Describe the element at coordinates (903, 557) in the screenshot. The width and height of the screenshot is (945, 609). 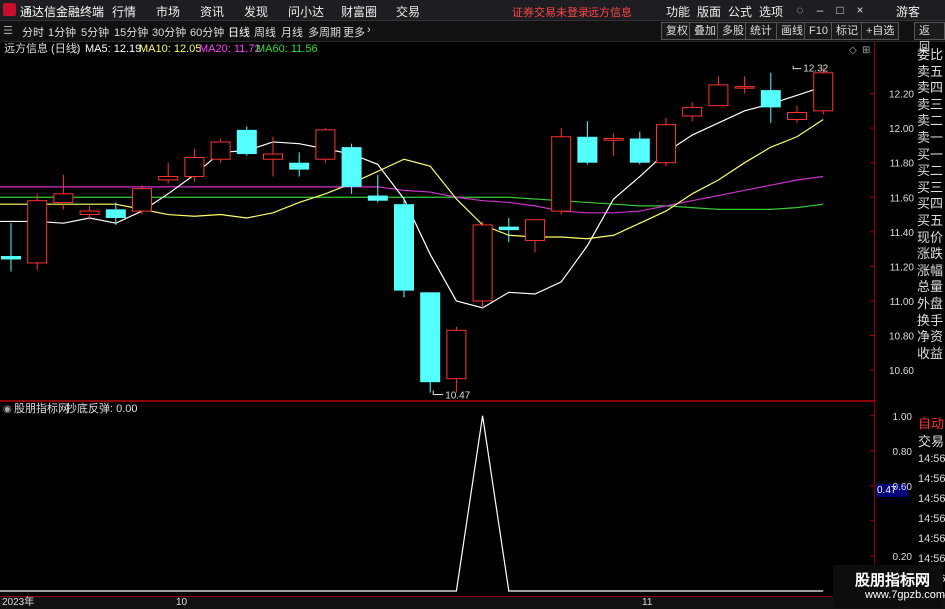
I see `ind-y-tick-label: 0.20` at that location.